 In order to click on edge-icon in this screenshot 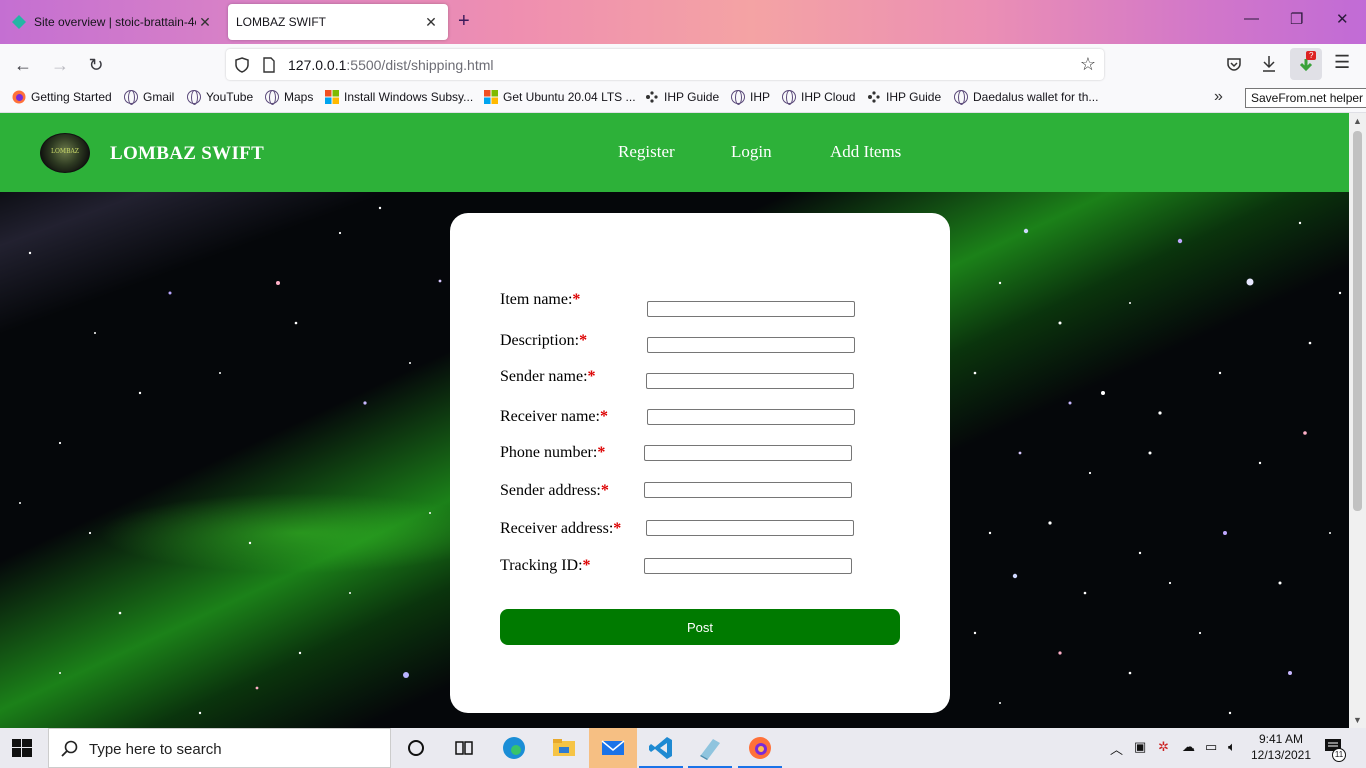, I will do `click(514, 748)`.